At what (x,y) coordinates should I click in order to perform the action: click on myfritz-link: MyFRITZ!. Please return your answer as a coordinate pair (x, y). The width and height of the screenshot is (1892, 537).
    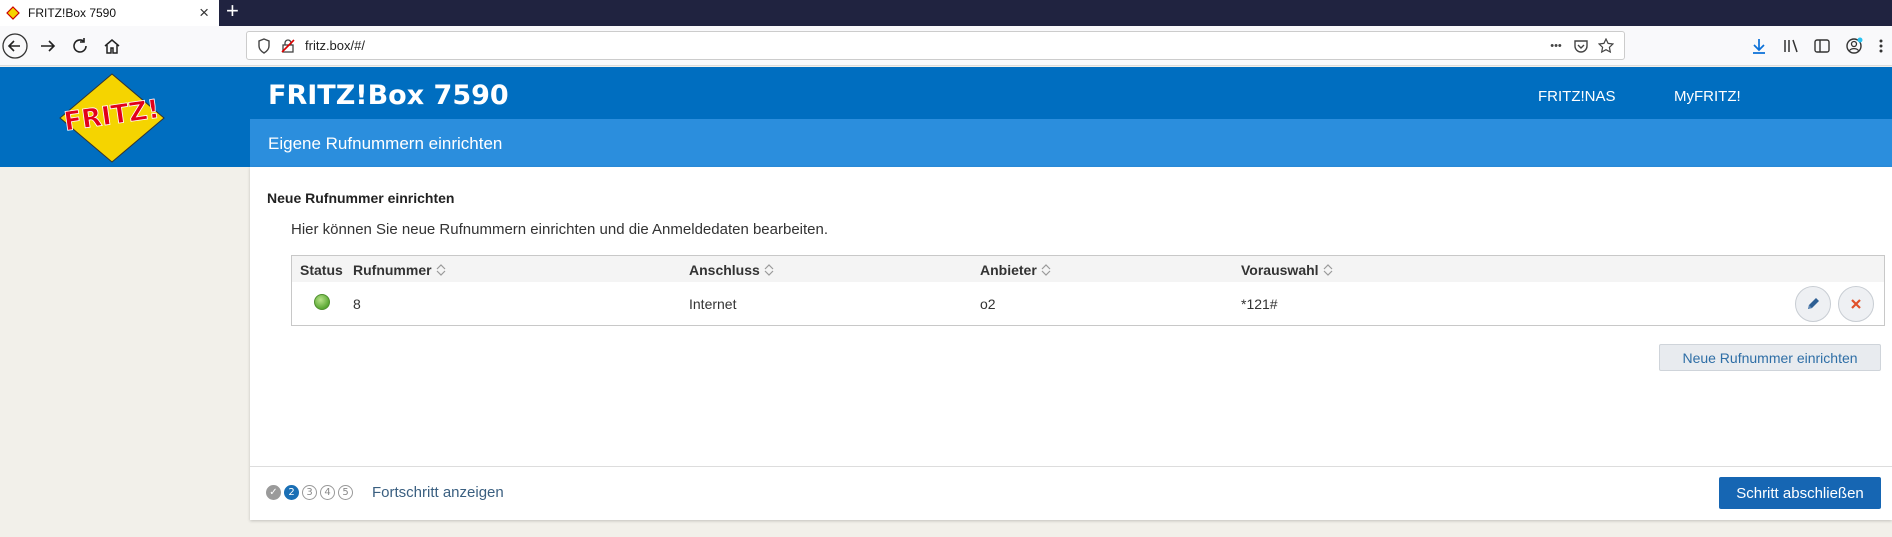
    Looking at the image, I should click on (1707, 96).